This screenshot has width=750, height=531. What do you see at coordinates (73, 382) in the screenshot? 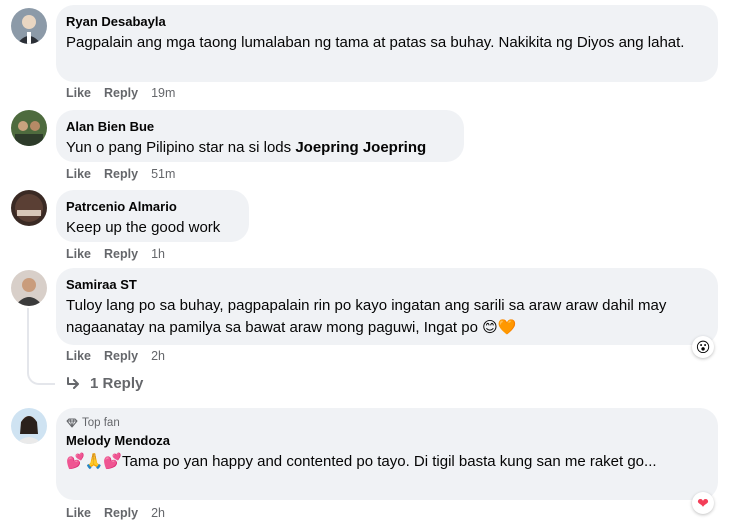
I see `reply-arrow-icon` at bounding box center [73, 382].